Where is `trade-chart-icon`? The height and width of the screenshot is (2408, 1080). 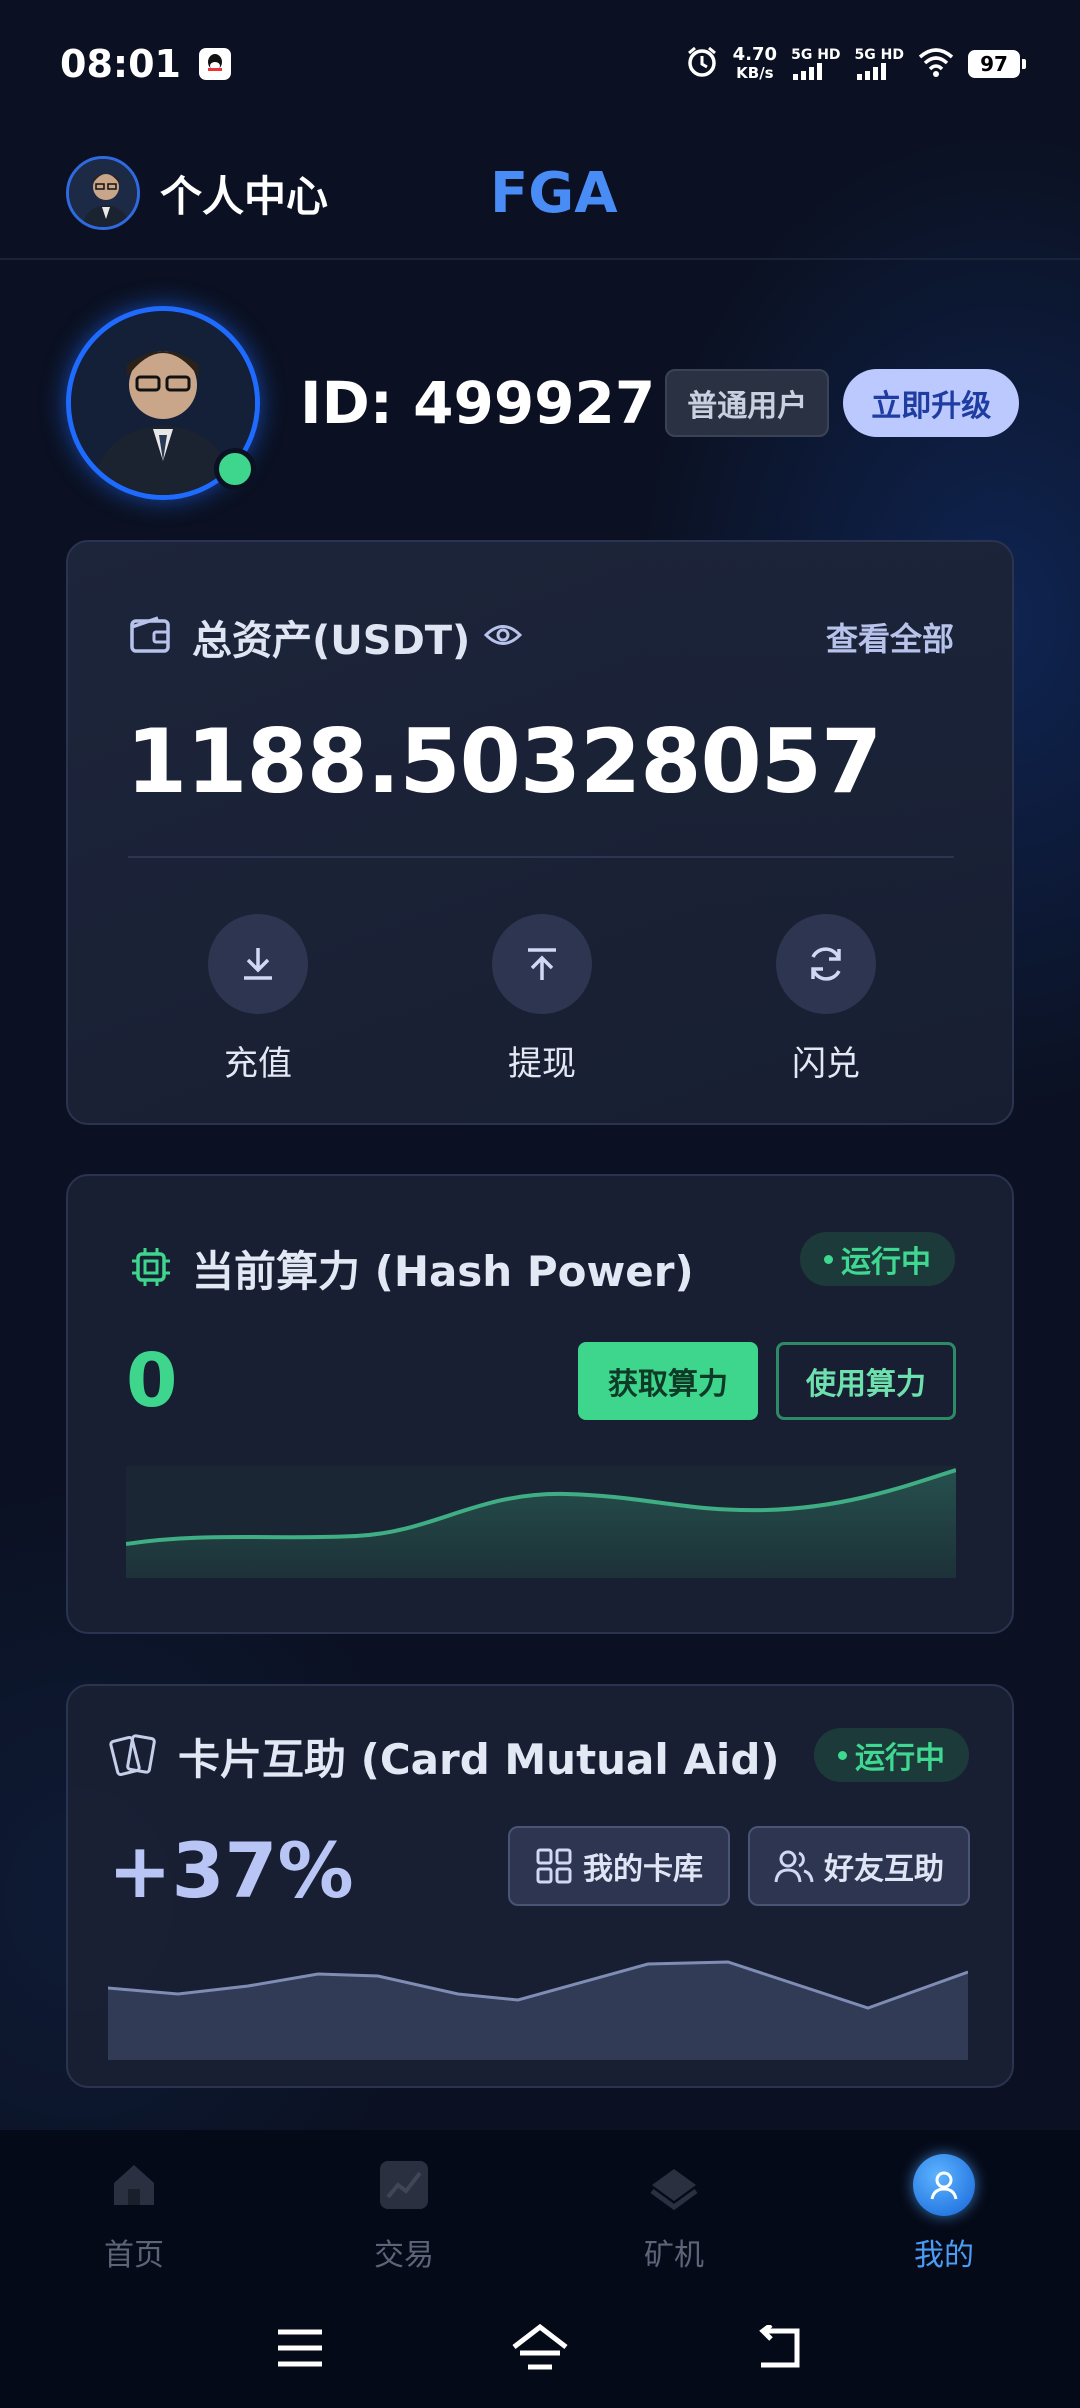 trade-chart-icon is located at coordinates (404, 2185).